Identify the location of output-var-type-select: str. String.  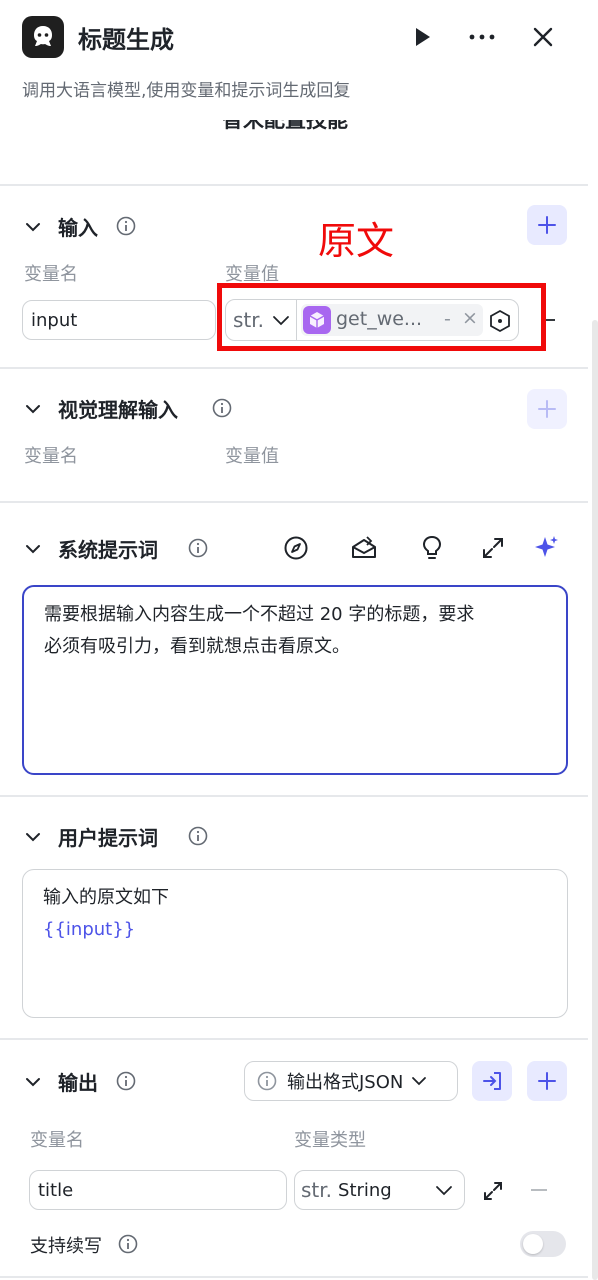
(379, 1190).